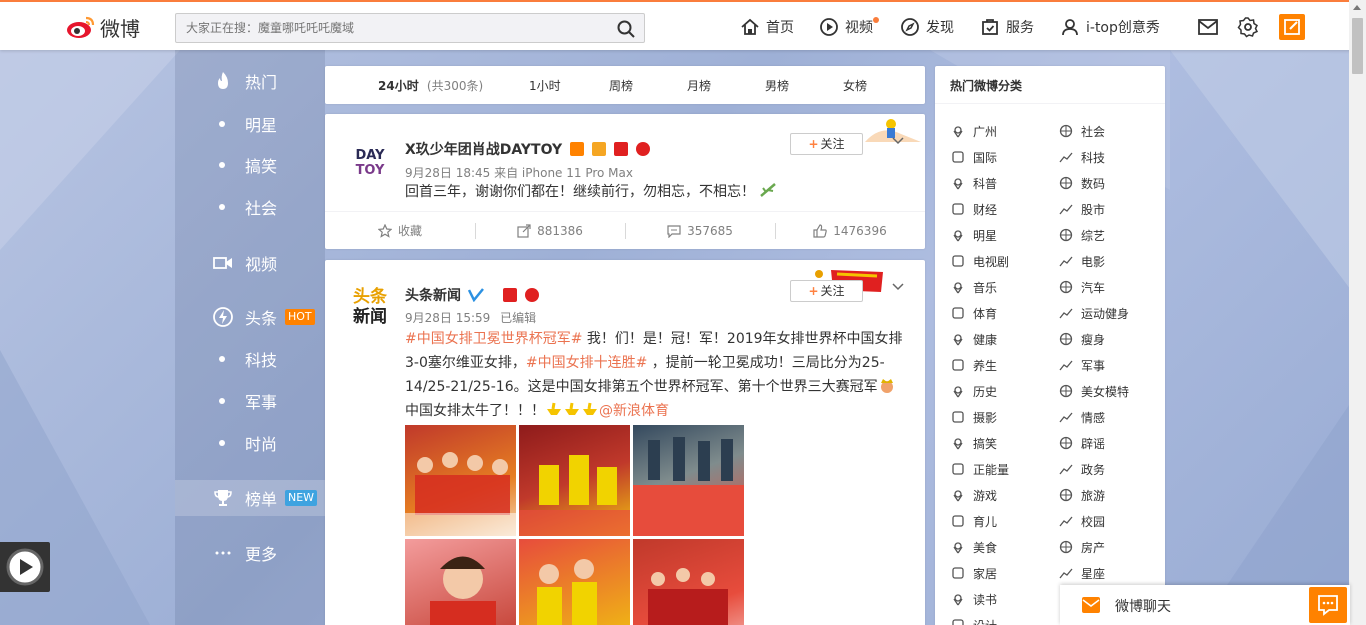 The height and width of the screenshot is (625, 1366). Describe the element at coordinates (974, 183) in the screenshot. I see `category-link: 科普` at that location.